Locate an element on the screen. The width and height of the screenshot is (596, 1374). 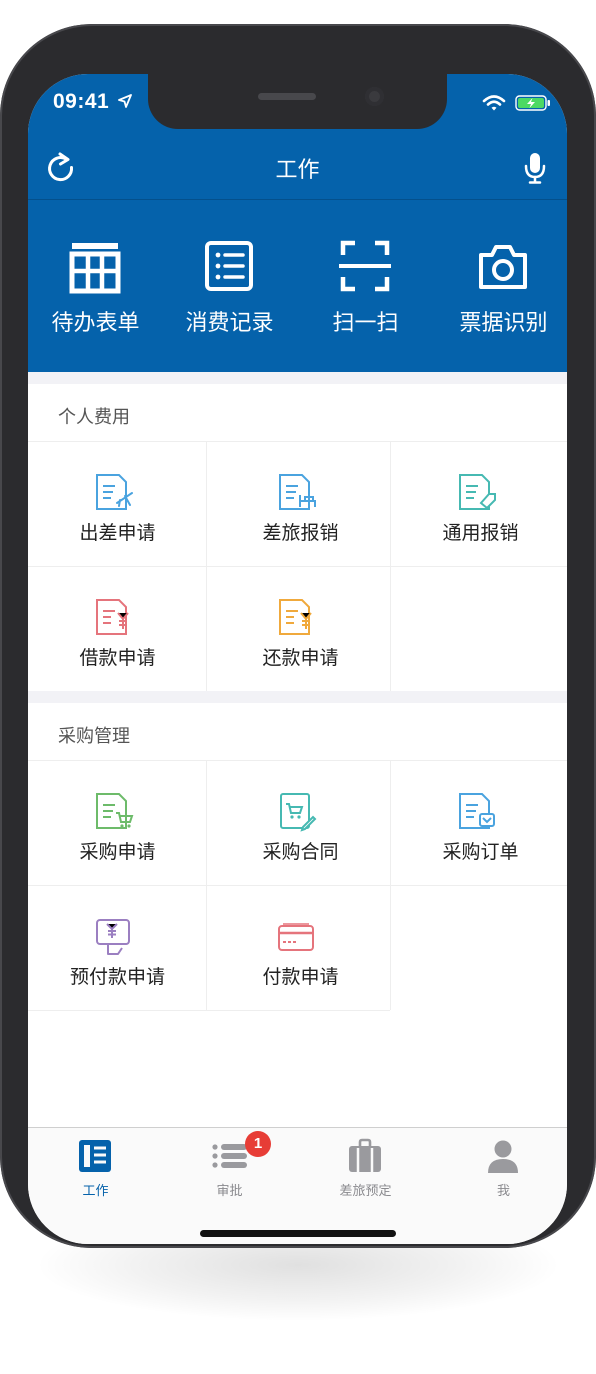
doc-plane-icon is located at coordinates (114, 492).